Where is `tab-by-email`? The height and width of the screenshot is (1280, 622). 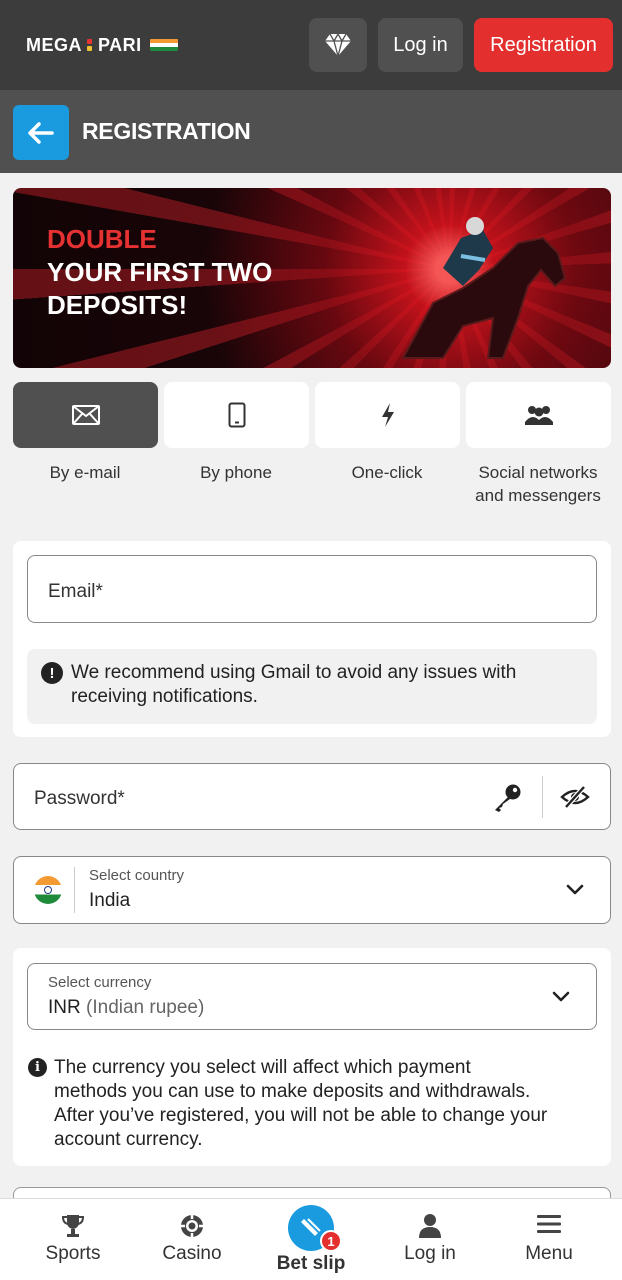
tab-by-email is located at coordinates (85, 415).